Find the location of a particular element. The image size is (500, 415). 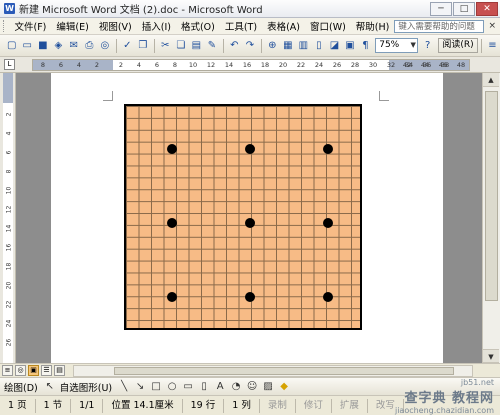

hyperlink-icon: ⊕ is located at coordinates (273, 46).